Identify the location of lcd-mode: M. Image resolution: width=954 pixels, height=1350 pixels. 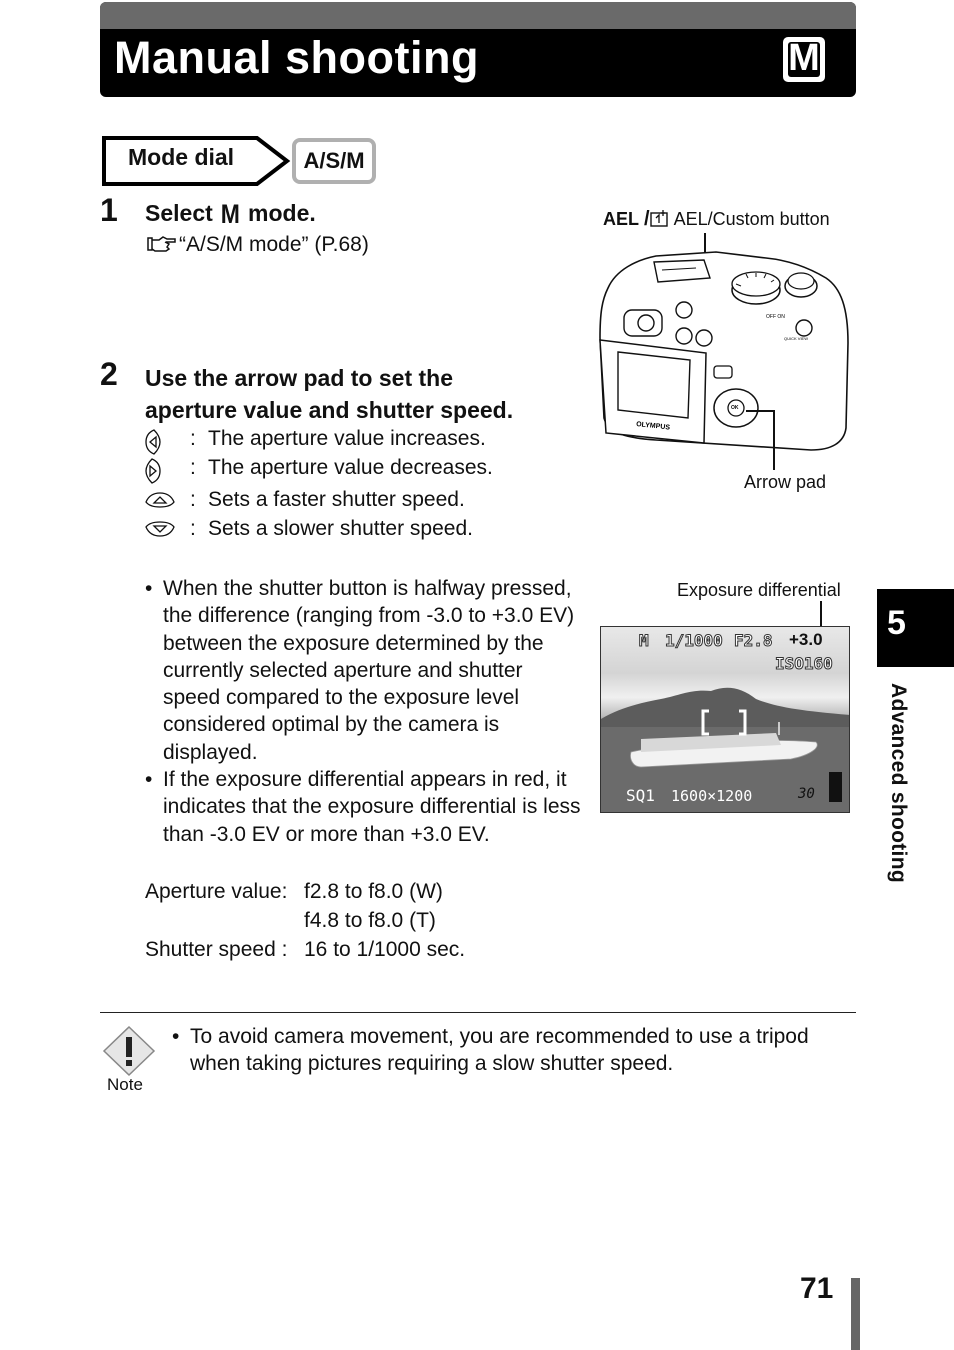
(644, 641).